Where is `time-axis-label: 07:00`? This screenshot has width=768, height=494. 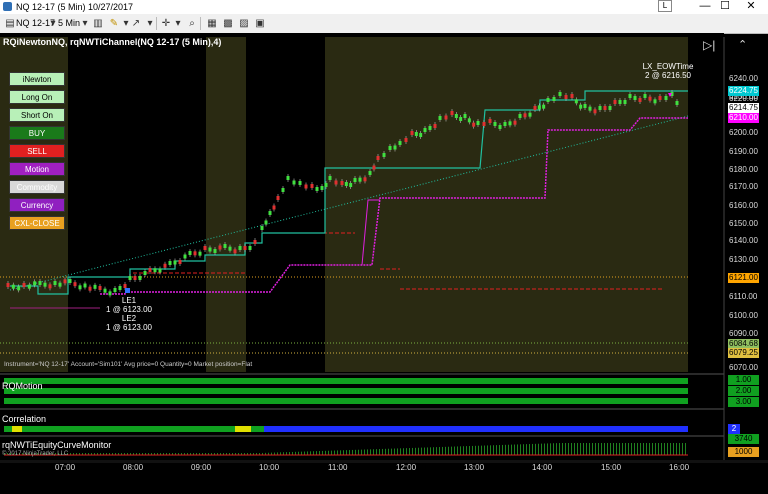 time-axis-label: 07:00 is located at coordinates (65, 467).